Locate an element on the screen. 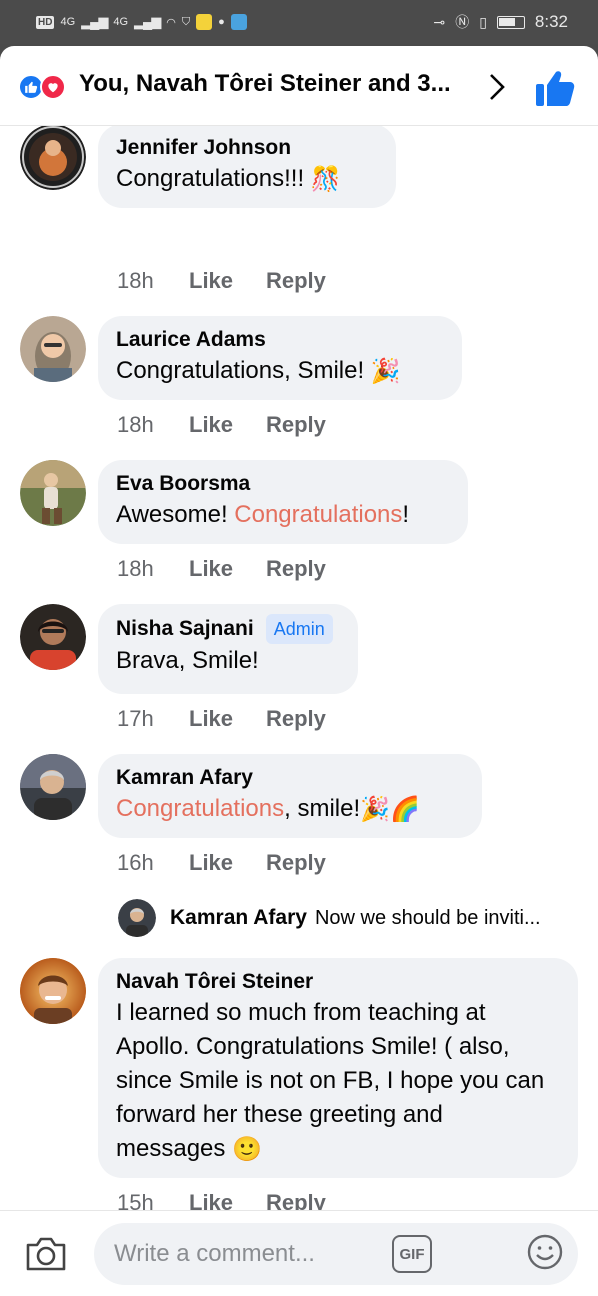  comment-bubble: Laurice Adams Congratulations, Smile! 🎉 is located at coordinates (280, 358).